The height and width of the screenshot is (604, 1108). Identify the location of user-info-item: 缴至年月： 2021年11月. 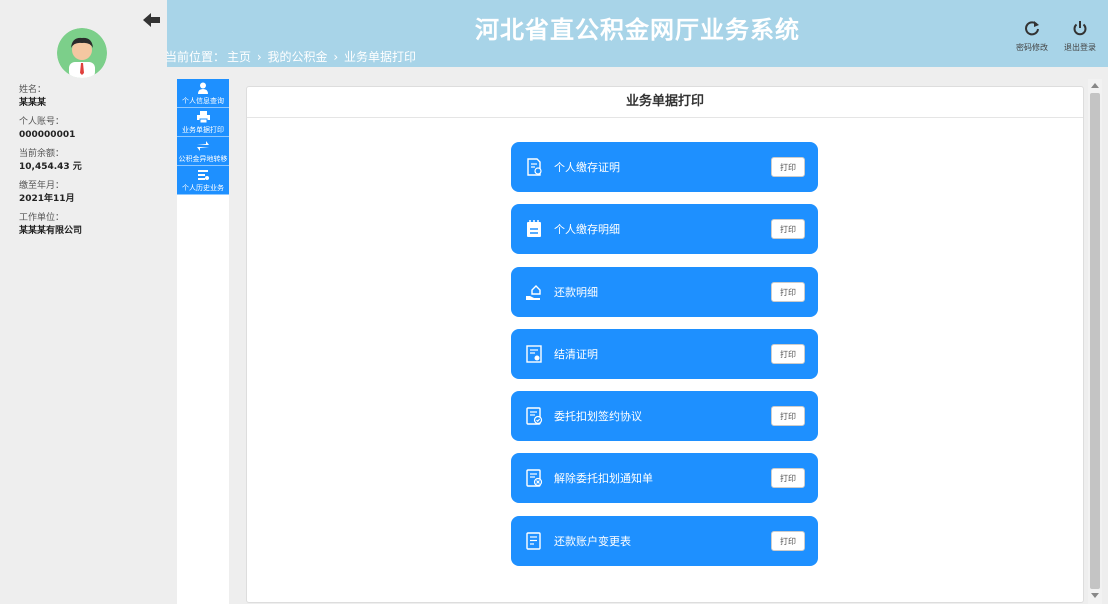
(89, 193).